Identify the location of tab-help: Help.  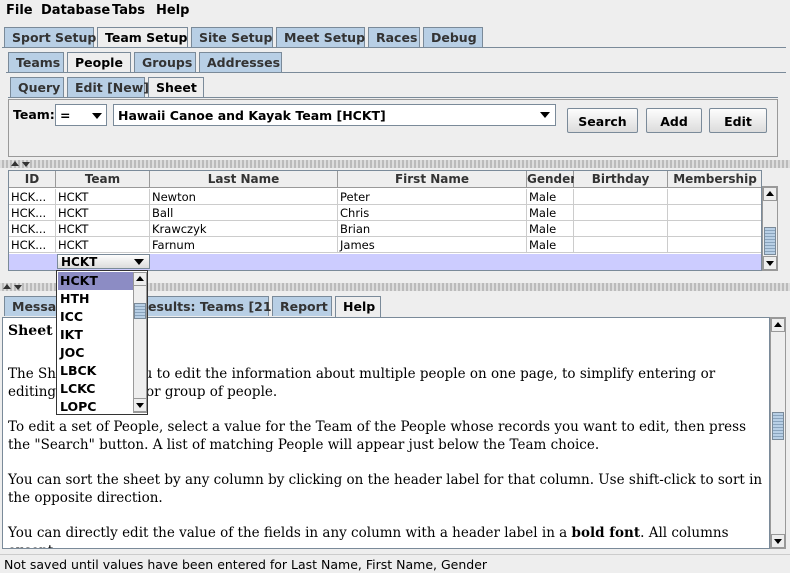
(358, 306).